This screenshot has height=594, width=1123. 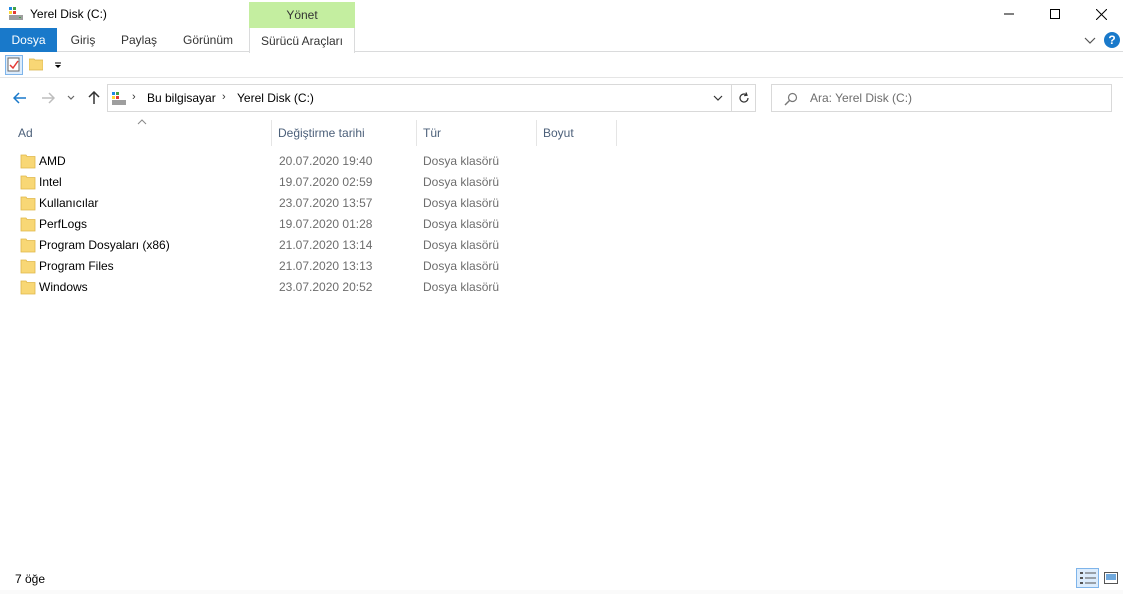 I want to click on column-header-label: Boyut, so click(x=558, y=133).